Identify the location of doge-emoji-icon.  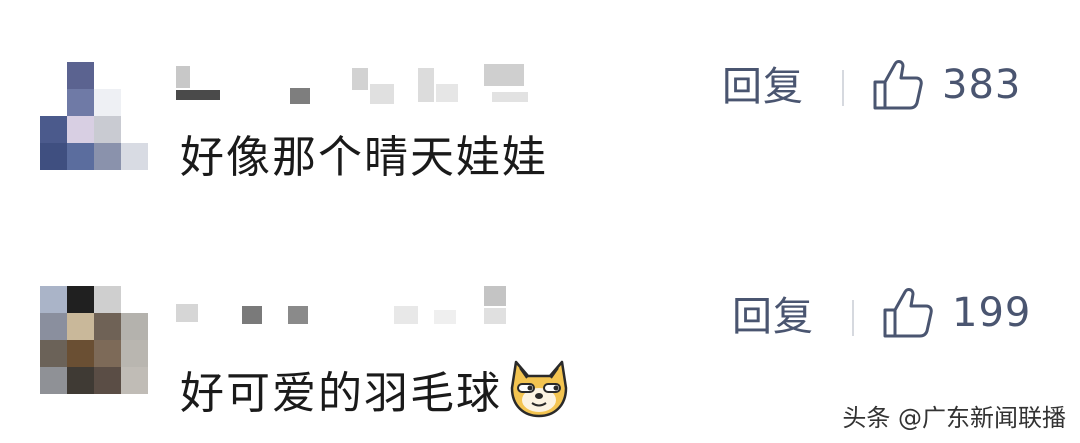
(539, 394).